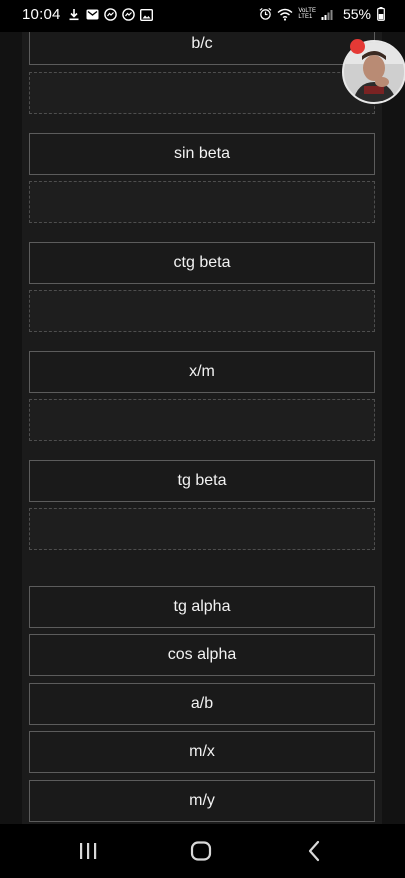 The image size is (405, 878). What do you see at coordinates (146, 14) in the screenshot?
I see `image-icon` at bounding box center [146, 14].